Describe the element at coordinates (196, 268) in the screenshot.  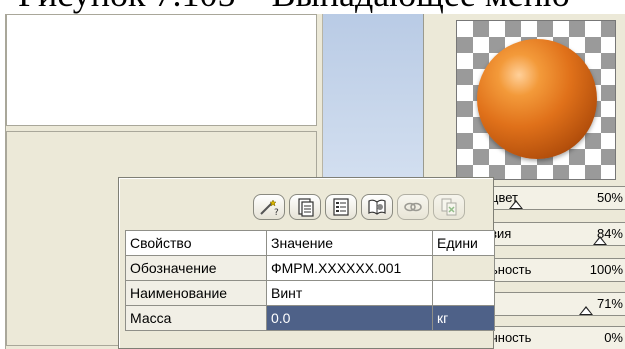
I see `property-name-cell: Обозначение` at that location.